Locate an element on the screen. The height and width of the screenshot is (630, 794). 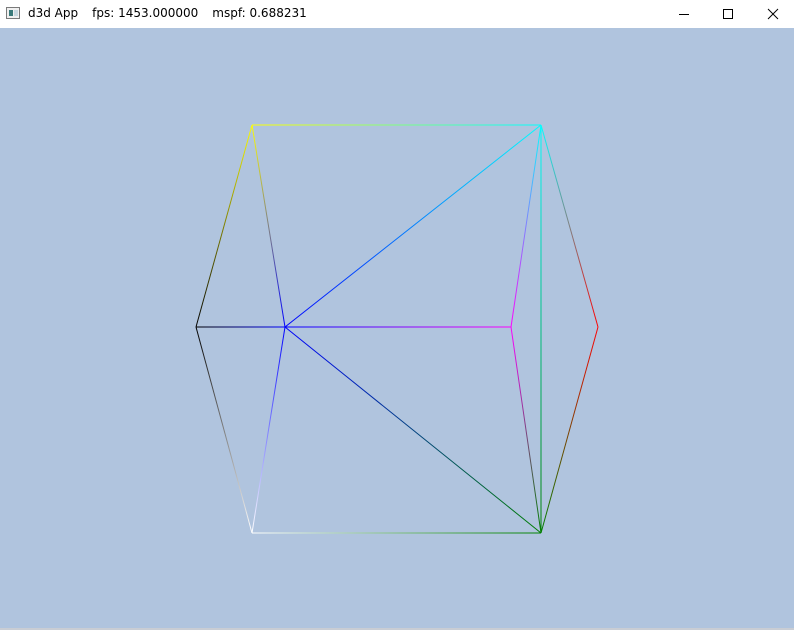
close-icon is located at coordinates (773, 14).